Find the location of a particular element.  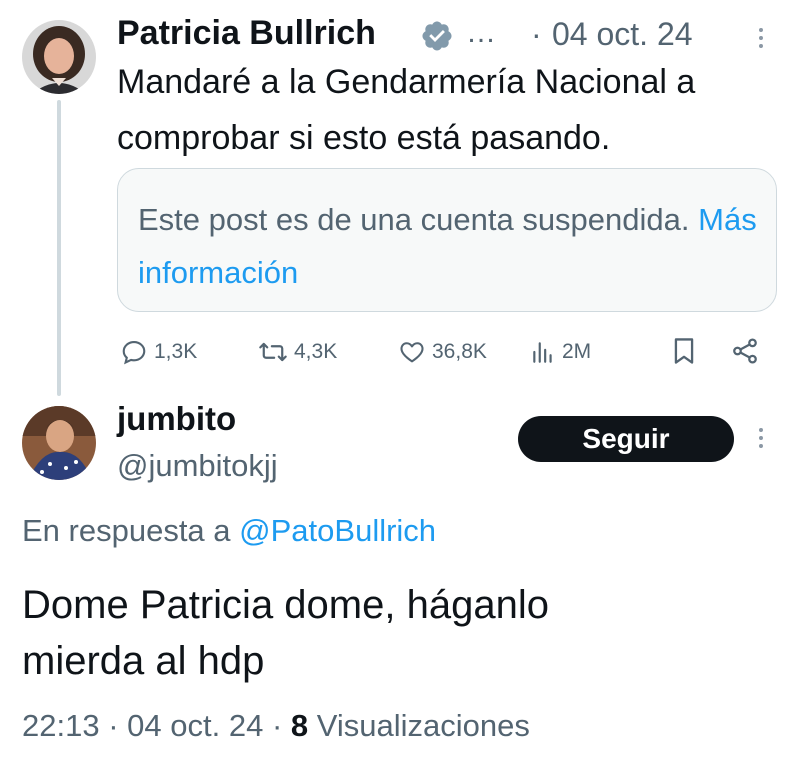

heart-icon is located at coordinates (412, 352).